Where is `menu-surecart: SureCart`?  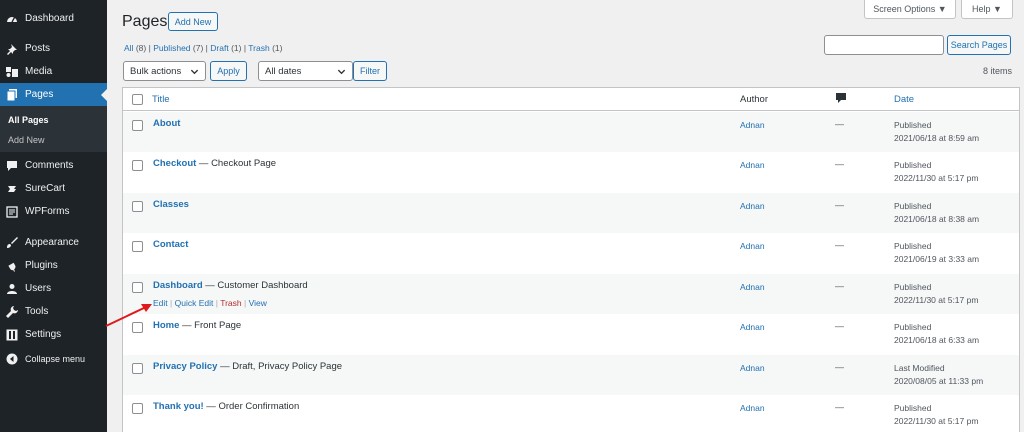 menu-surecart: SureCart is located at coordinates (53, 188).